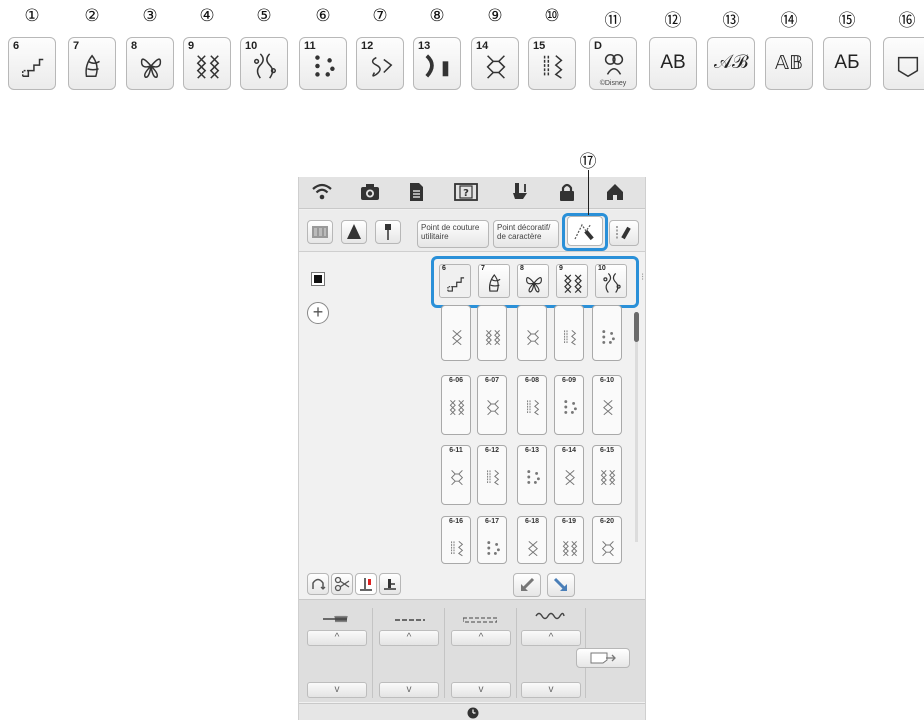 The width and height of the screenshot is (924, 720). What do you see at coordinates (607, 475) in the screenshot?
I see `stitch-pattern-6-15: 6-15` at bounding box center [607, 475].